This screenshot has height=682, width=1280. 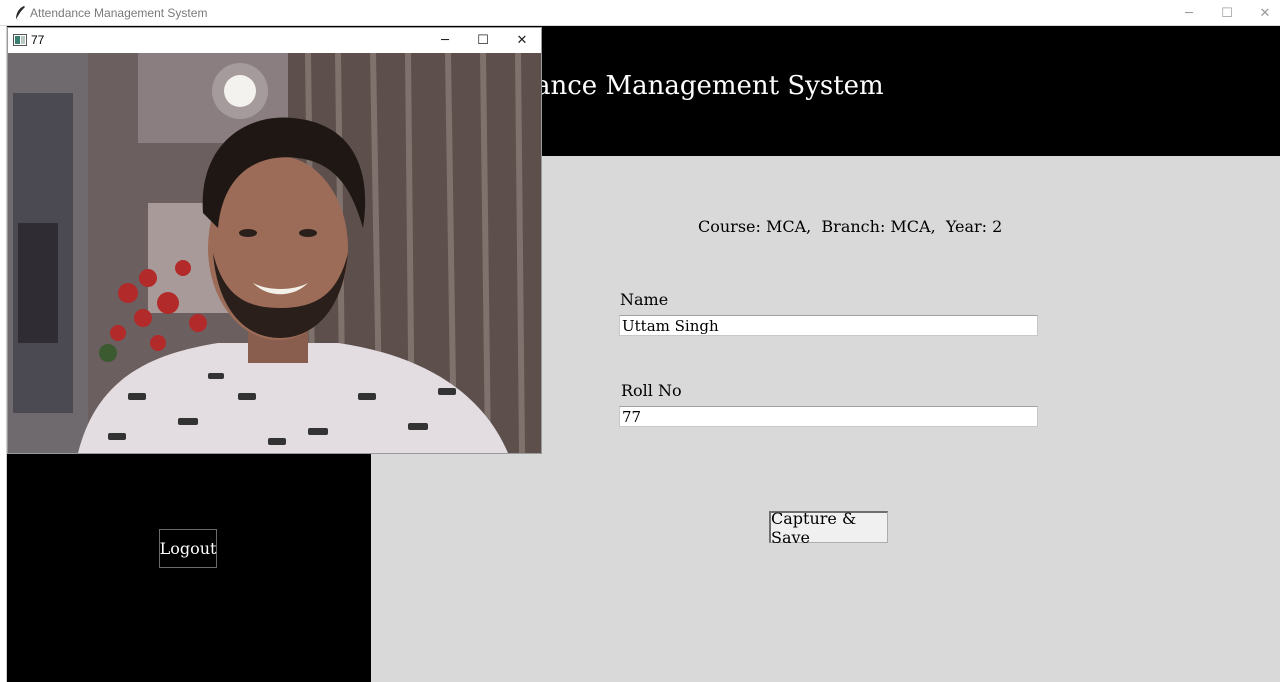 I want to click on main-window-titlebar: Attendance Management System ─ ☐ ✕, so click(x=640, y=13).